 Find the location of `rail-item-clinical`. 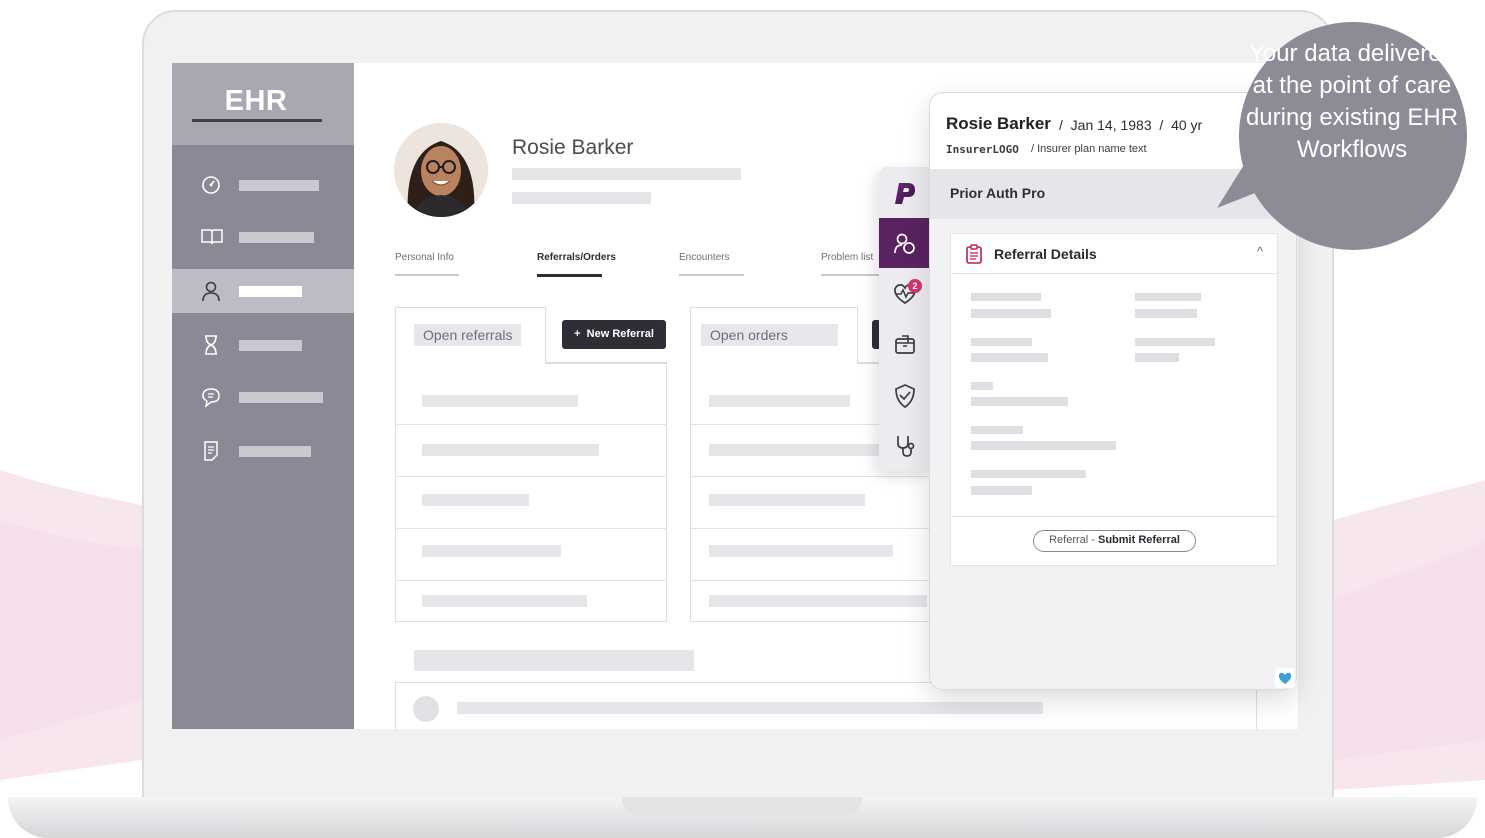

rail-item-clinical is located at coordinates (905, 445).